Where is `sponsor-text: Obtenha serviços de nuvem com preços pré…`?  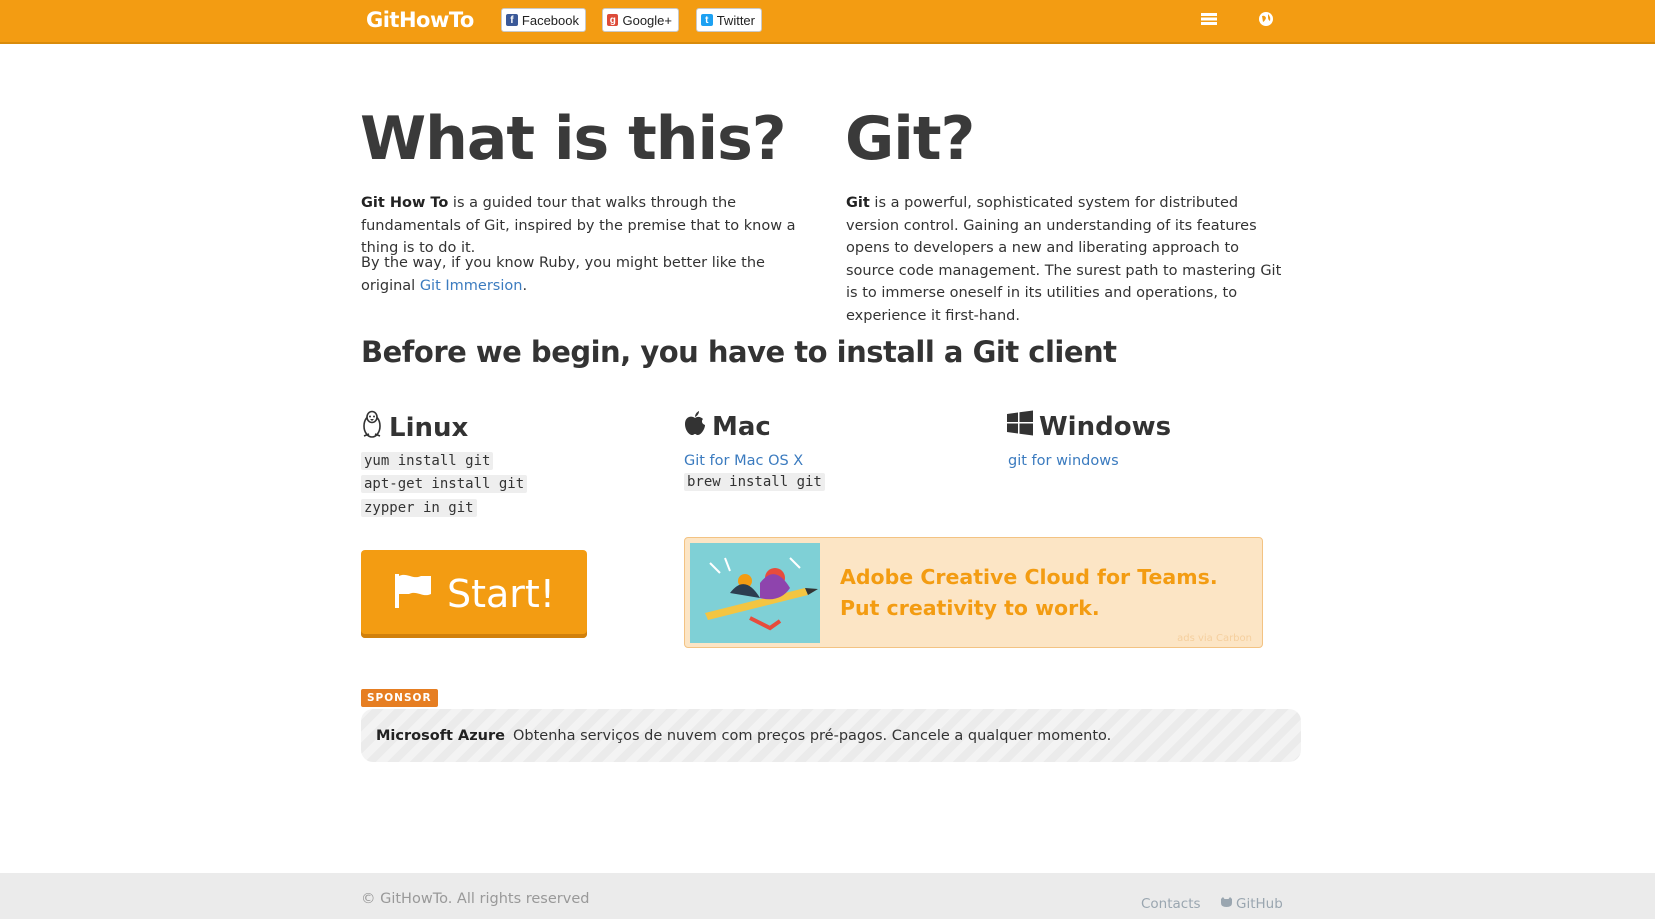 sponsor-text: Obtenha serviços de nuvem com preços pré… is located at coordinates (812, 735).